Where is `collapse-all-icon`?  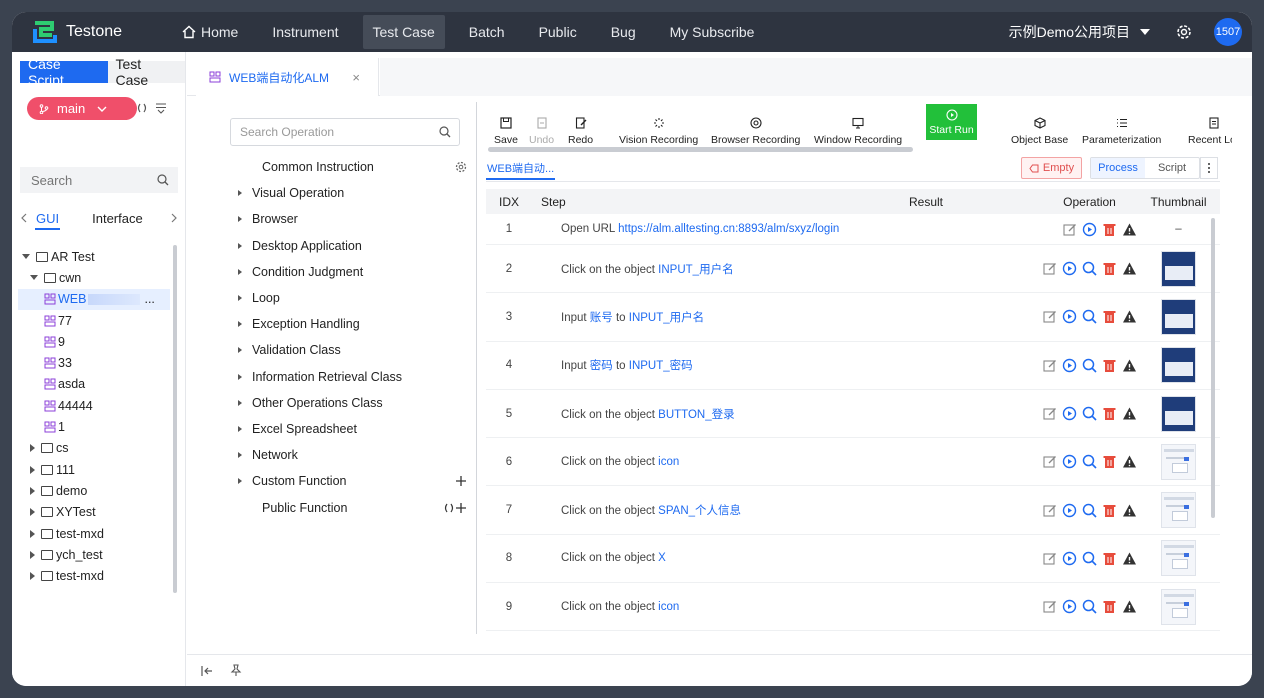 collapse-all-icon is located at coordinates (161, 108).